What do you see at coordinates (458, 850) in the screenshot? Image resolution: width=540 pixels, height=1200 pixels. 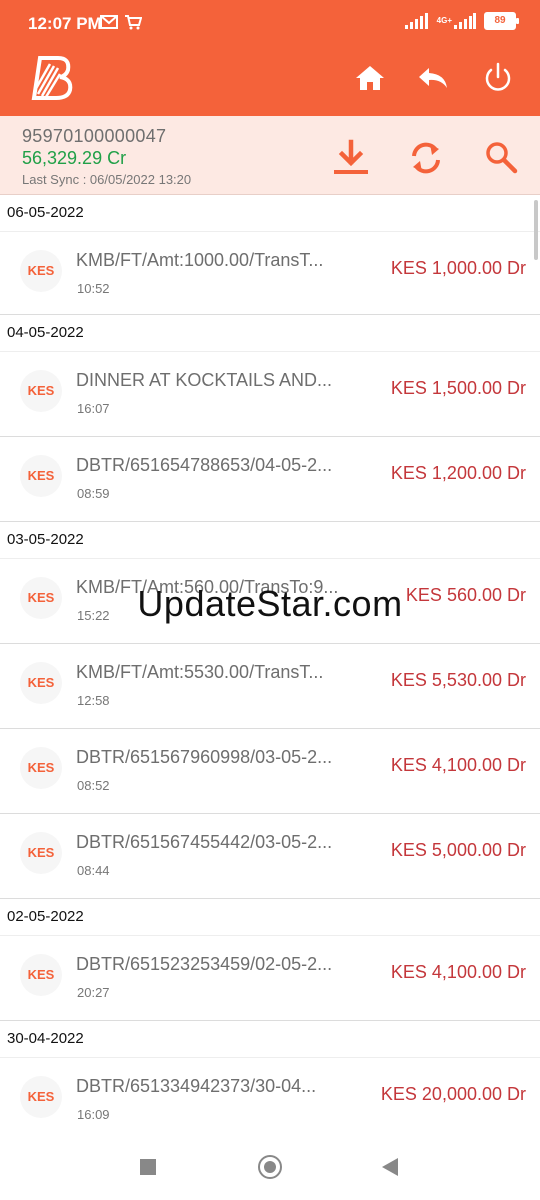 I see `transaction-amount: KES 5,000.00 Dr` at bounding box center [458, 850].